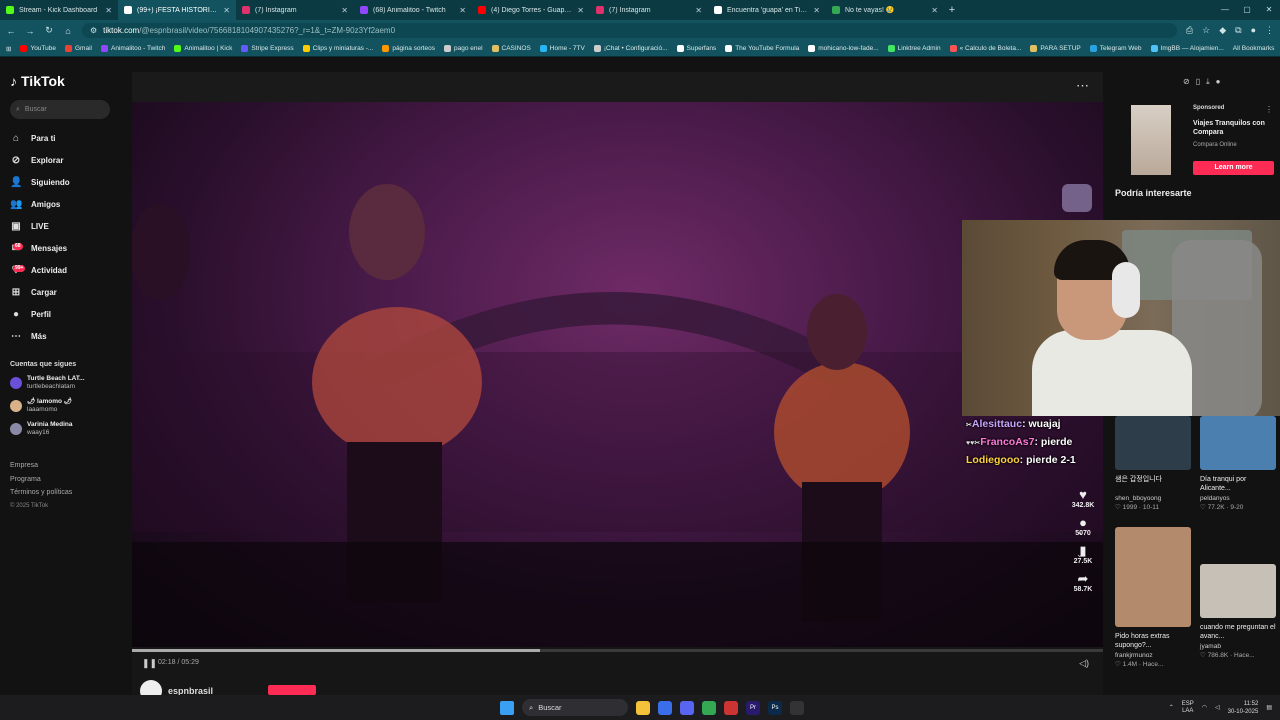 The height and width of the screenshot is (720, 1280). What do you see at coordinates (687, 707) in the screenshot?
I see `discord-icon` at bounding box center [687, 707].